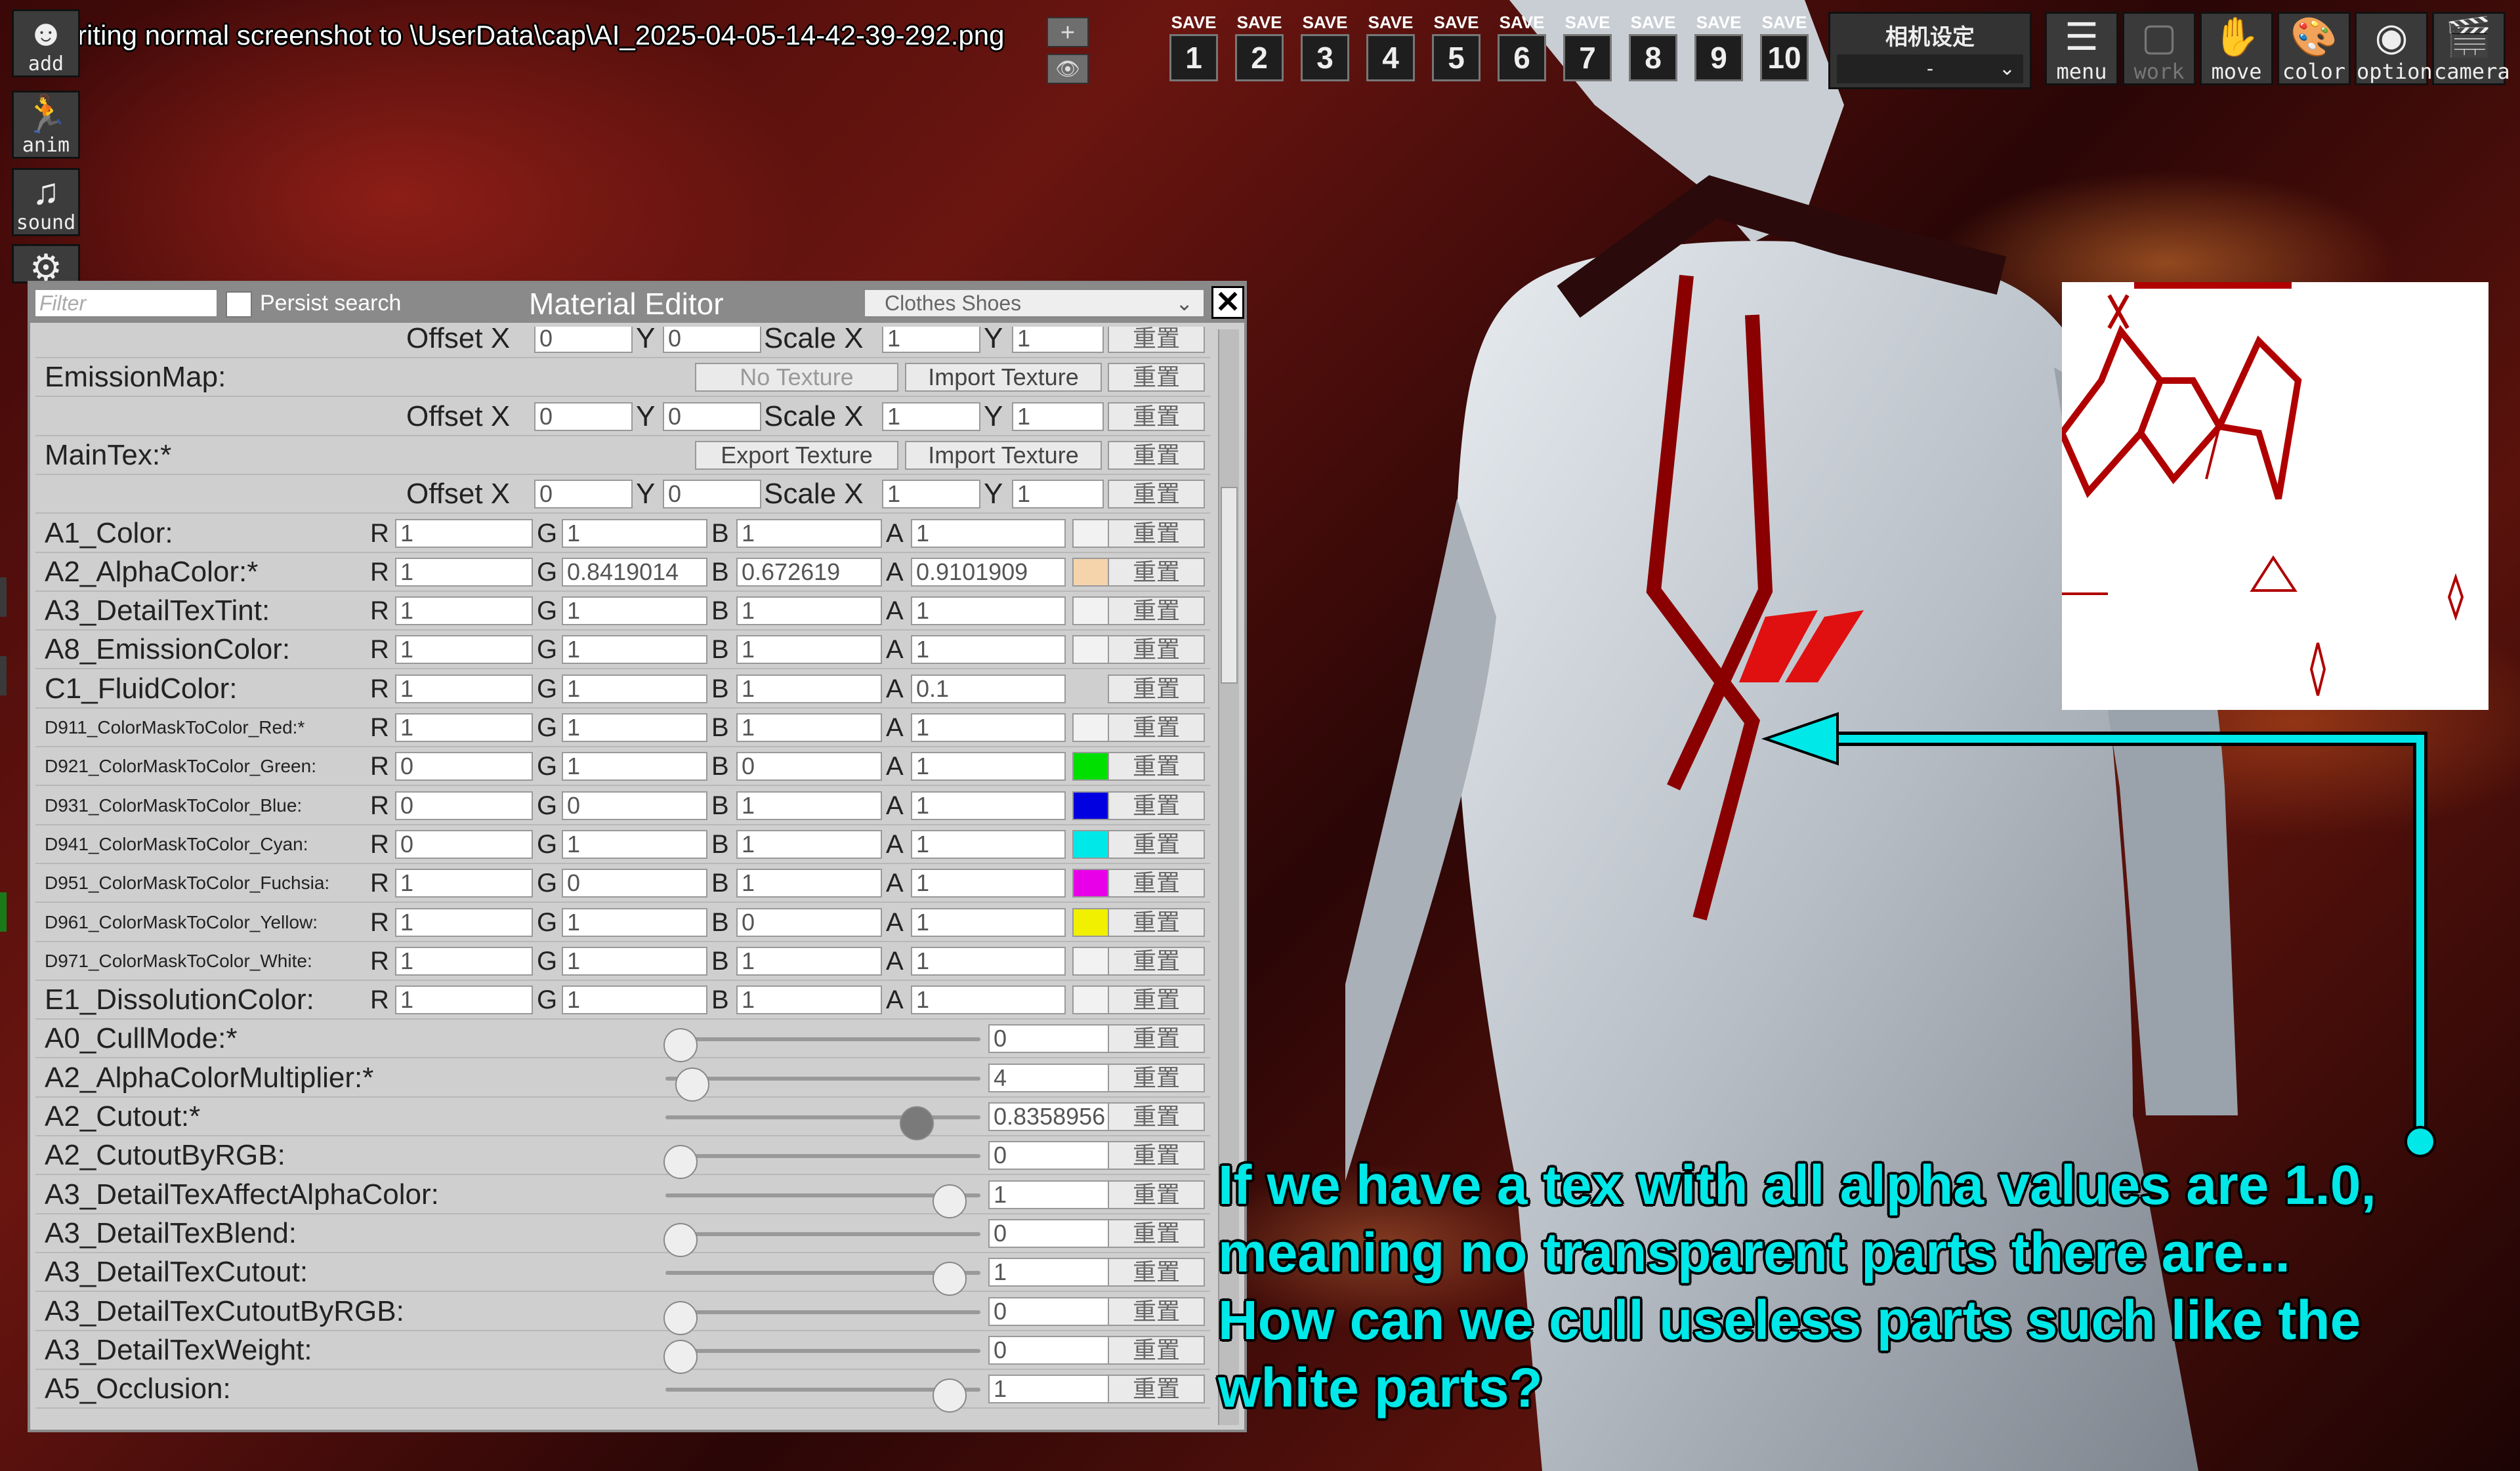 The width and height of the screenshot is (2520, 1471). I want to click on scrollbar-thumb, so click(1229, 585).